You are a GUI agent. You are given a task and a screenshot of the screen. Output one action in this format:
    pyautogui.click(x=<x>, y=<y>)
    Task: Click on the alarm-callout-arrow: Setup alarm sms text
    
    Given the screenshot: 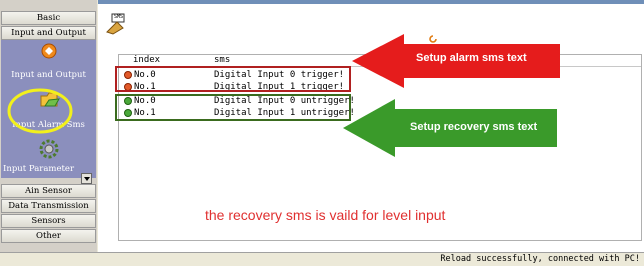 What is the action you would take?
    pyautogui.click(x=457, y=61)
    